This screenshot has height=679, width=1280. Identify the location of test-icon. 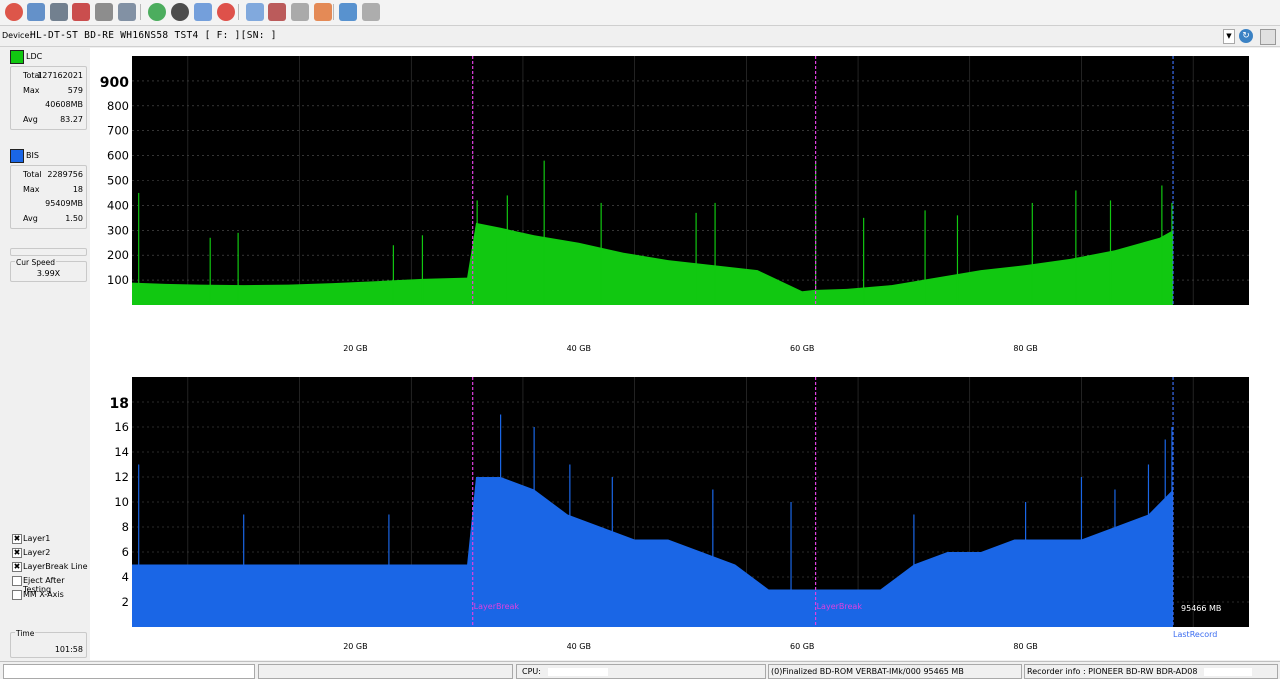
(255, 12).